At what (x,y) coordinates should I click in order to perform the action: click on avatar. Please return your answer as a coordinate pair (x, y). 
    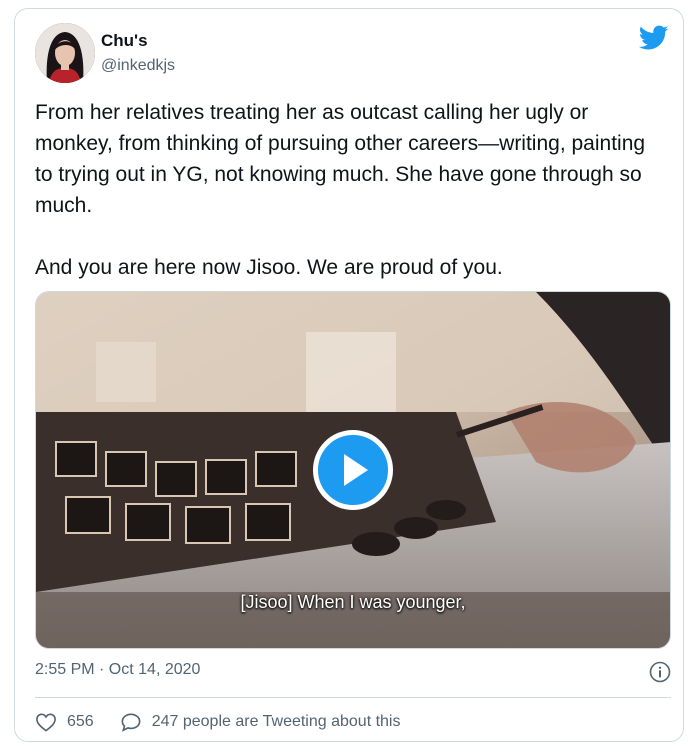
    Looking at the image, I should click on (65, 53).